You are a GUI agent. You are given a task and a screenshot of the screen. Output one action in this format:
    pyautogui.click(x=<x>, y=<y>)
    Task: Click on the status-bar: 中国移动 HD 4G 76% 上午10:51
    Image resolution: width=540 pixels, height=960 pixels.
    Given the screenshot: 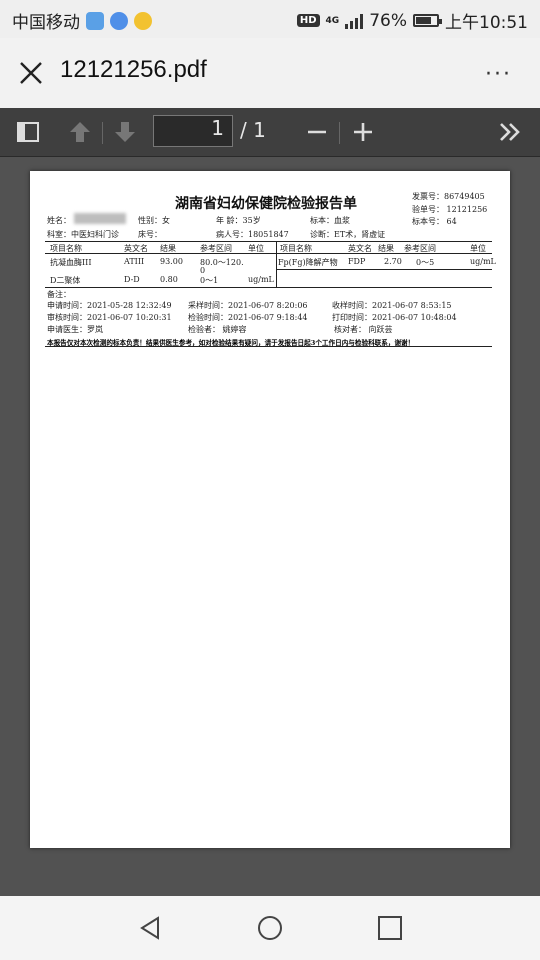 What is the action you would take?
    pyautogui.click(x=270, y=19)
    